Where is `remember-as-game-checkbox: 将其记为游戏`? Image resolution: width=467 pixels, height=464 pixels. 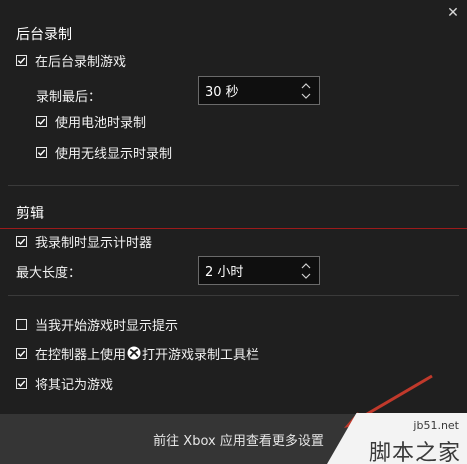 remember-as-game-checkbox: 将其记为游戏 is located at coordinates (64, 383).